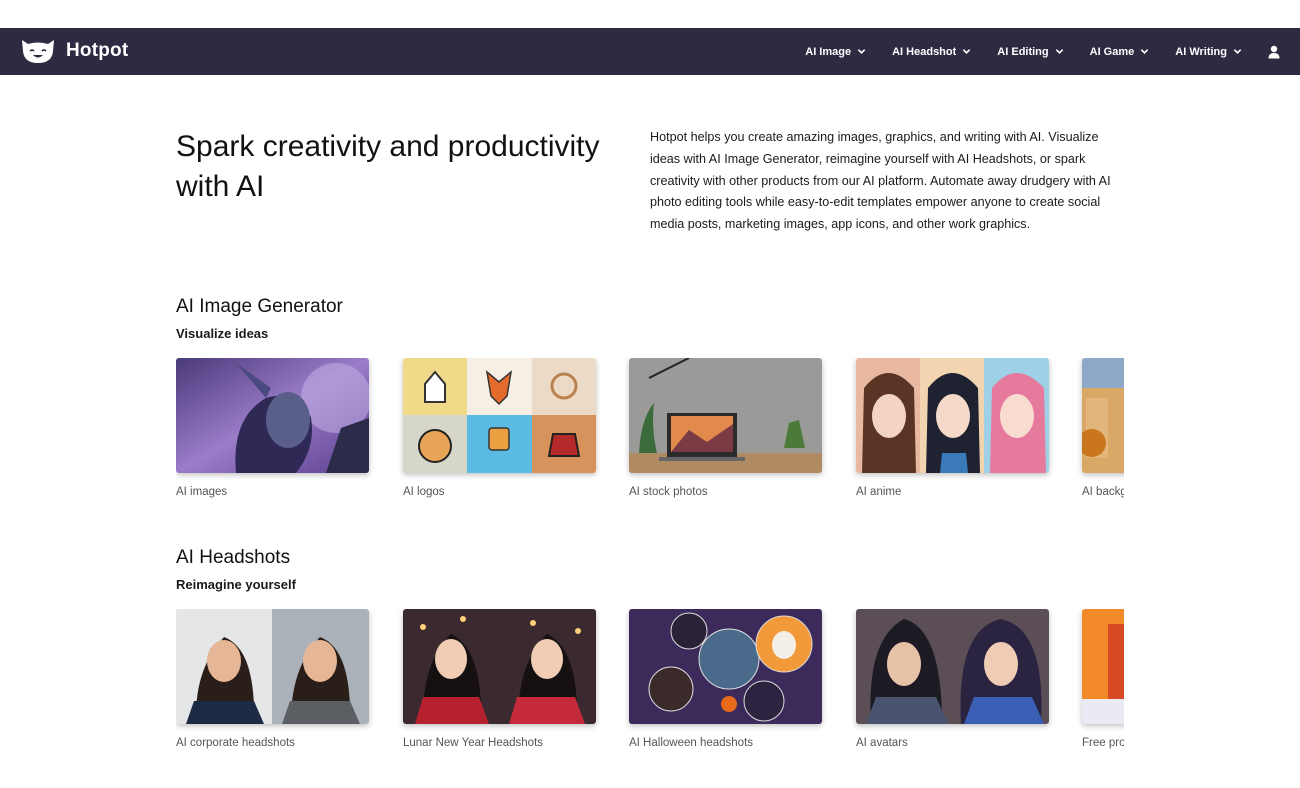  Describe the element at coordinates (1103, 743) in the screenshot. I see `card-label: Free profile pictures` at that location.